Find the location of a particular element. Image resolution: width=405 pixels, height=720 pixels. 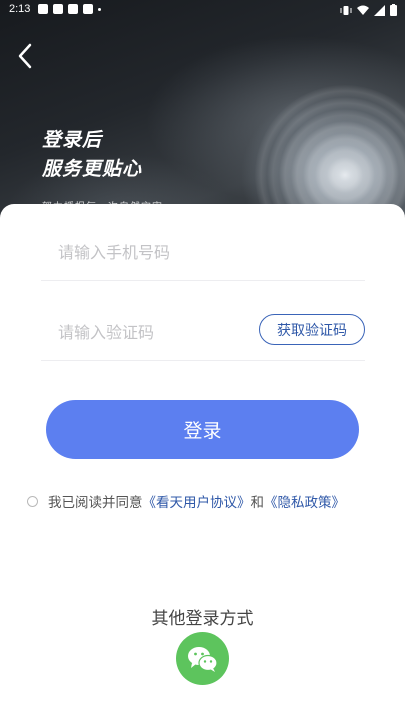

code-field: 获取验证码 is located at coordinates (203, 332).